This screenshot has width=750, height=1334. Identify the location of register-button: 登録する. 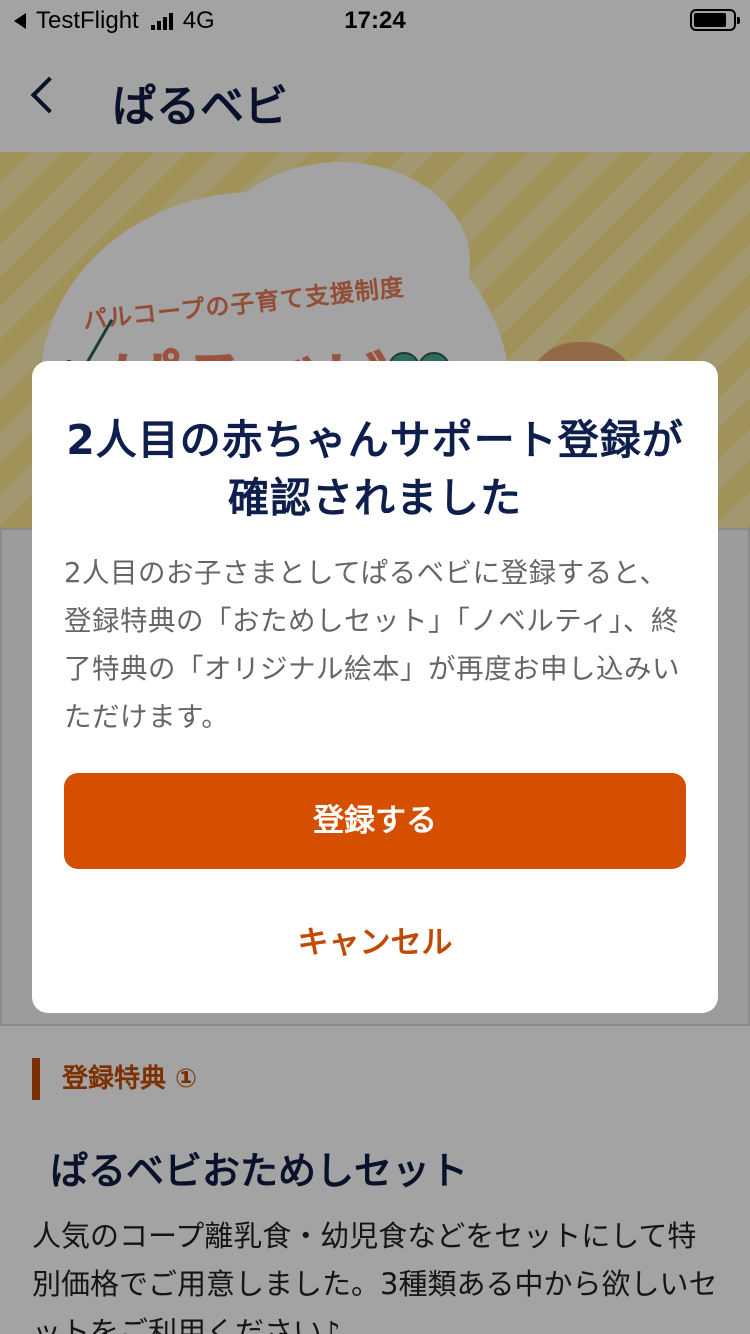
(375, 821).